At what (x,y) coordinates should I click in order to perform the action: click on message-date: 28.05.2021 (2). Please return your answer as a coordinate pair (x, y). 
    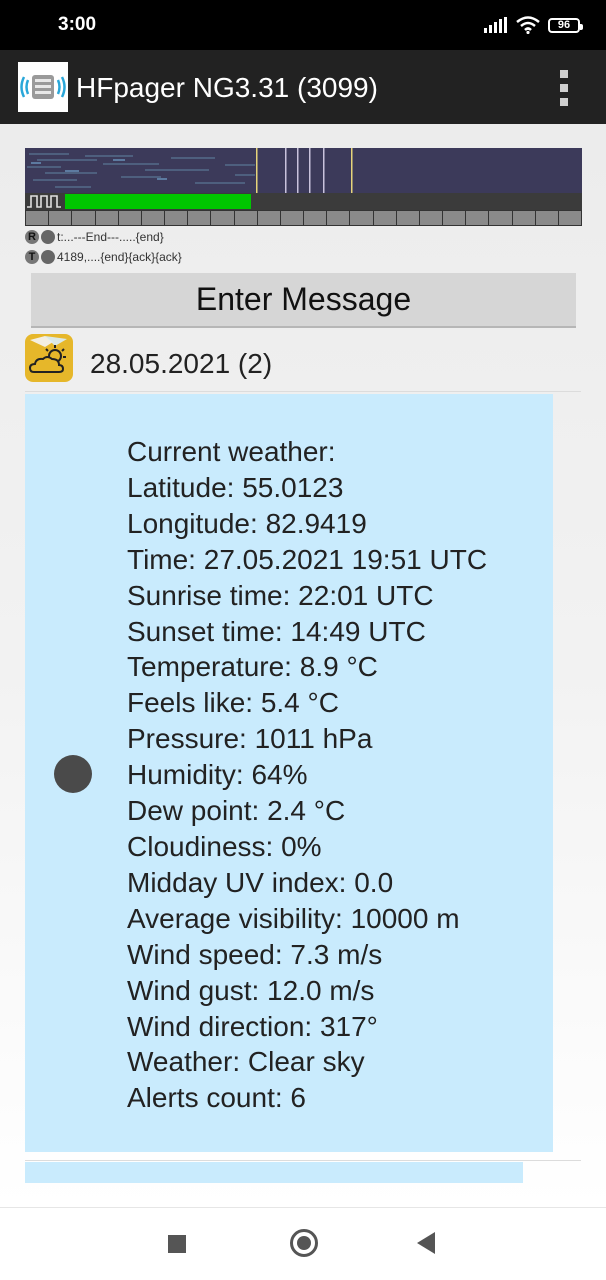
    Looking at the image, I should click on (181, 363).